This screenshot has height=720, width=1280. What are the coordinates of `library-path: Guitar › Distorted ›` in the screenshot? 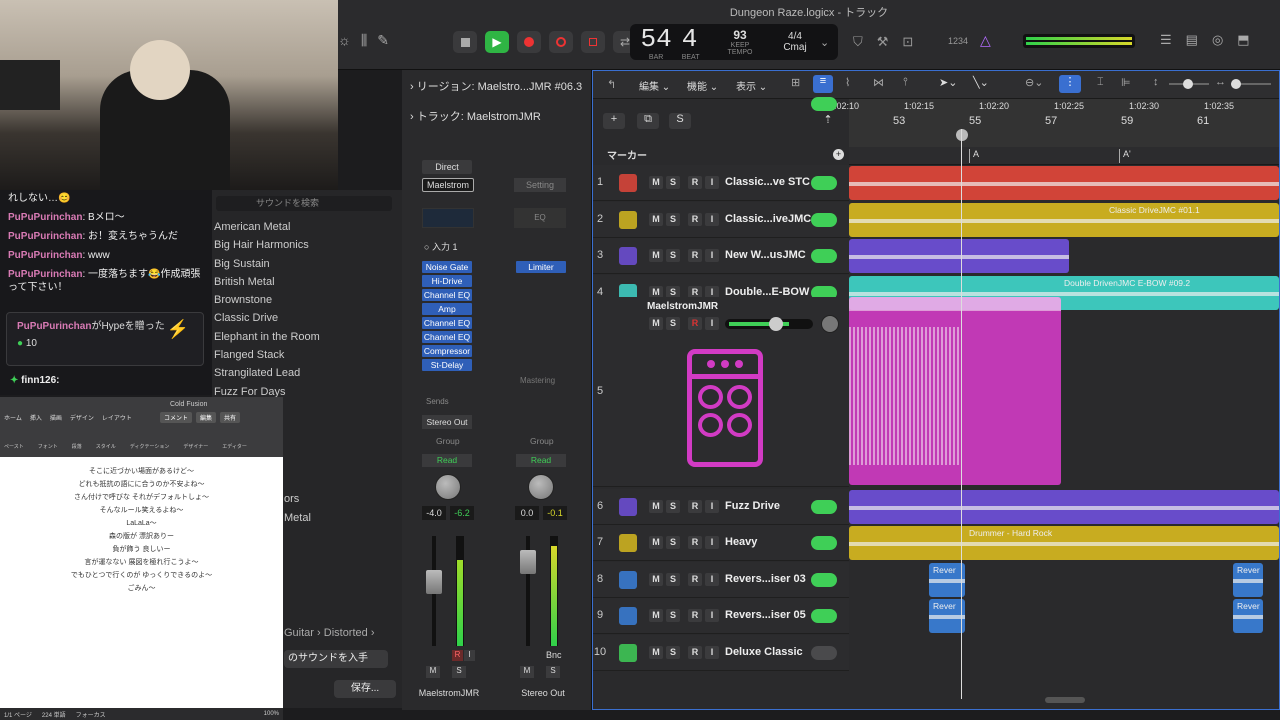 It's located at (329, 633).